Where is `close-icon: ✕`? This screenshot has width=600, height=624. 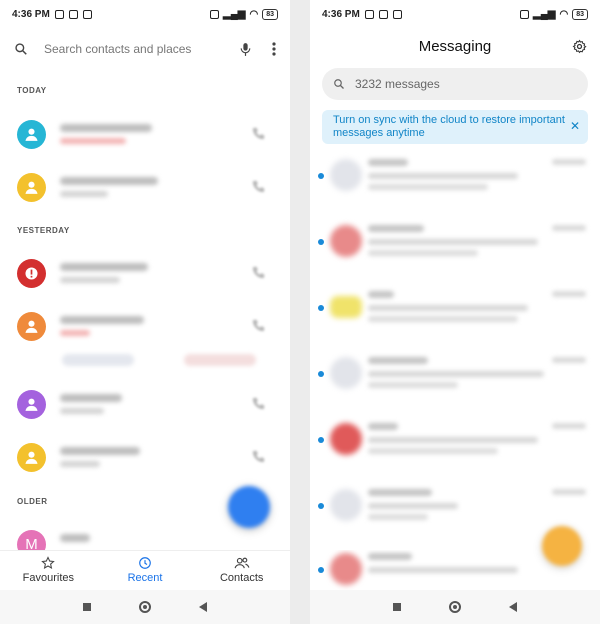
close-icon: ✕ is located at coordinates (575, 126).